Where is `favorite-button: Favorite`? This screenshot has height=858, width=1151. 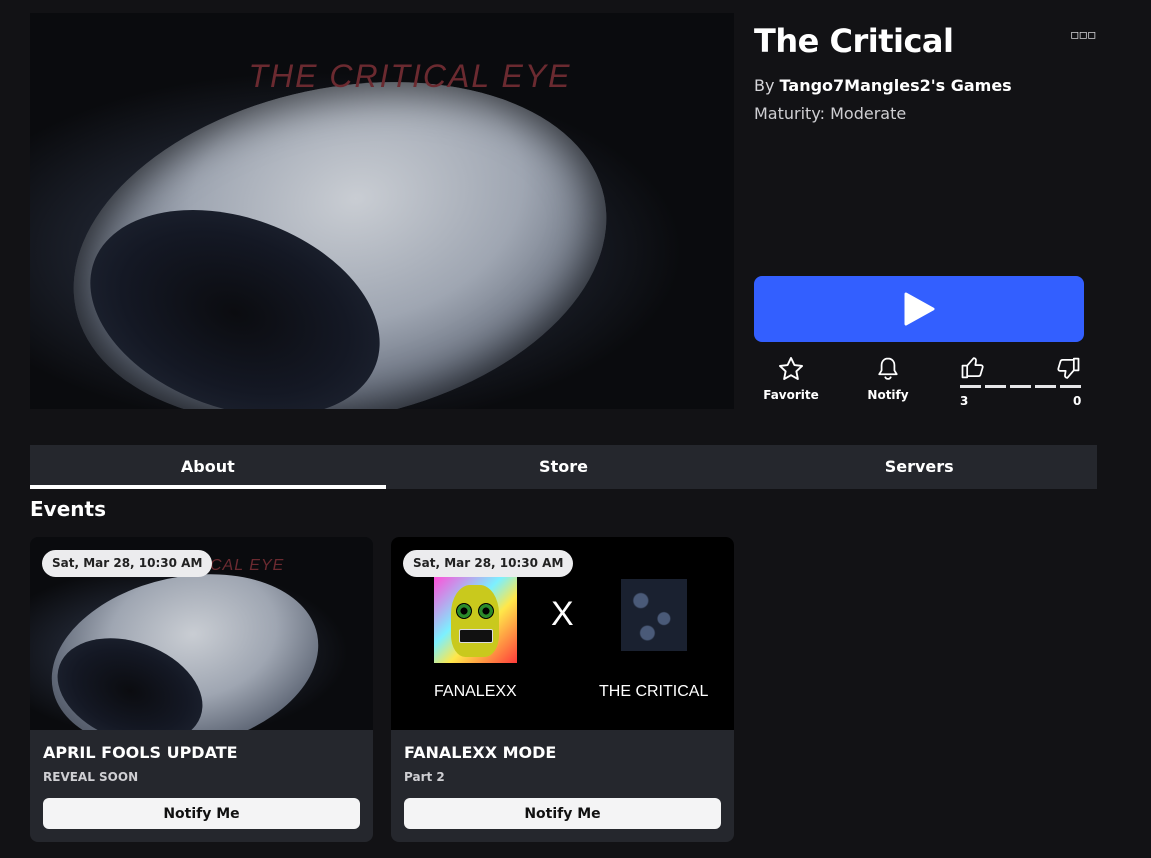
favorite-button: Favorite is located at coordinates (791, 378).